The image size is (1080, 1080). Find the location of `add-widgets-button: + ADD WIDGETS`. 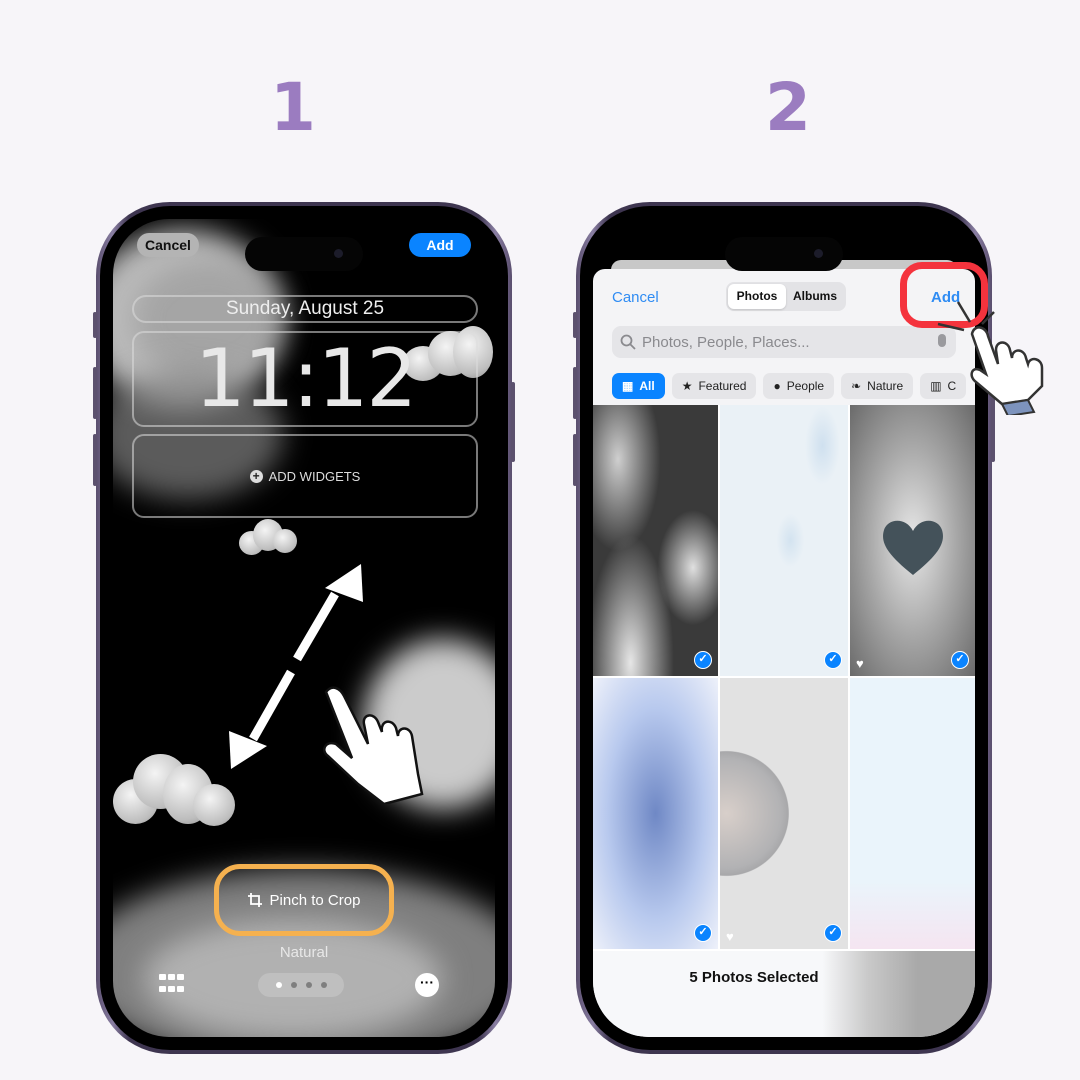

add-widgets-button: + ADD WIDGETS is located at coordinates (305, 476).